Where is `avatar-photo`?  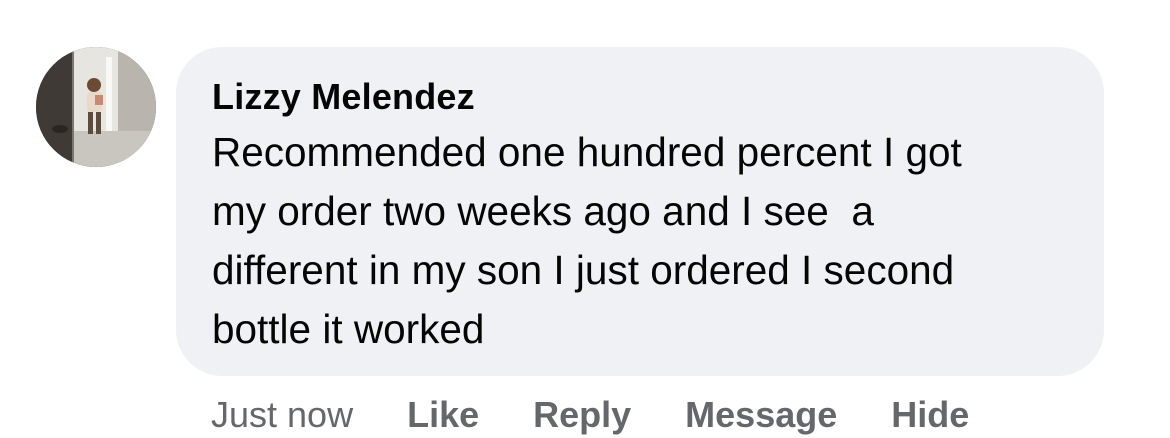 avatar-photo is located at coordinates (96, 107).